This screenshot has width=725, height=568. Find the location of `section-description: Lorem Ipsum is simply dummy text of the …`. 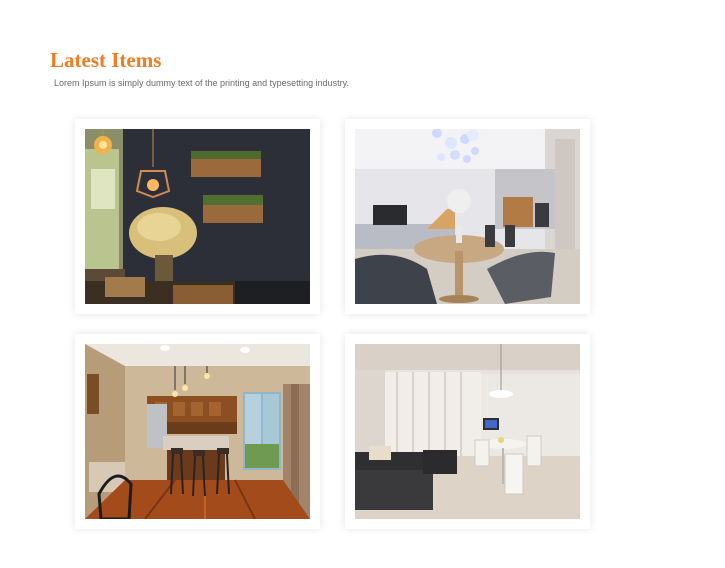

section-description: Lorem Ipsum is simply dummy text of the … is located at coordinates (201, 83).